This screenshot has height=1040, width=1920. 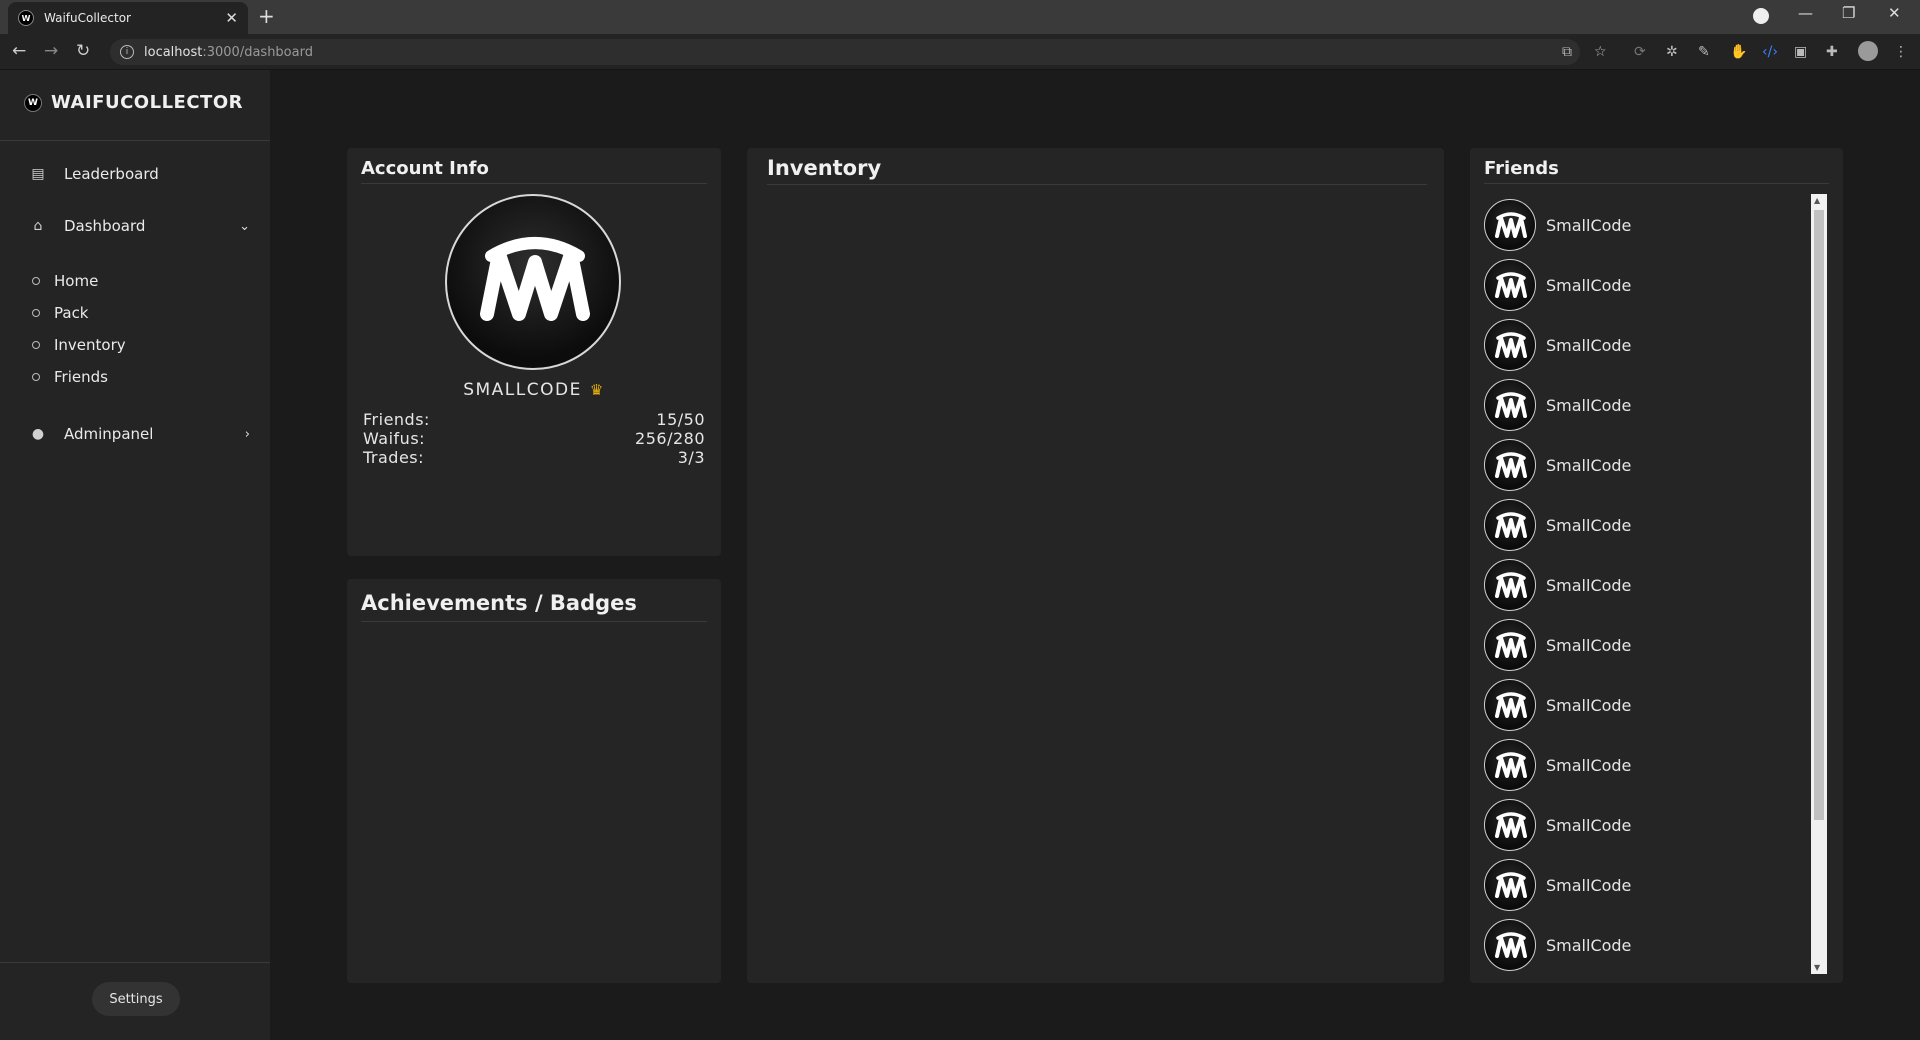 I want to click on profile-avatar, so click(x=533, y=282).